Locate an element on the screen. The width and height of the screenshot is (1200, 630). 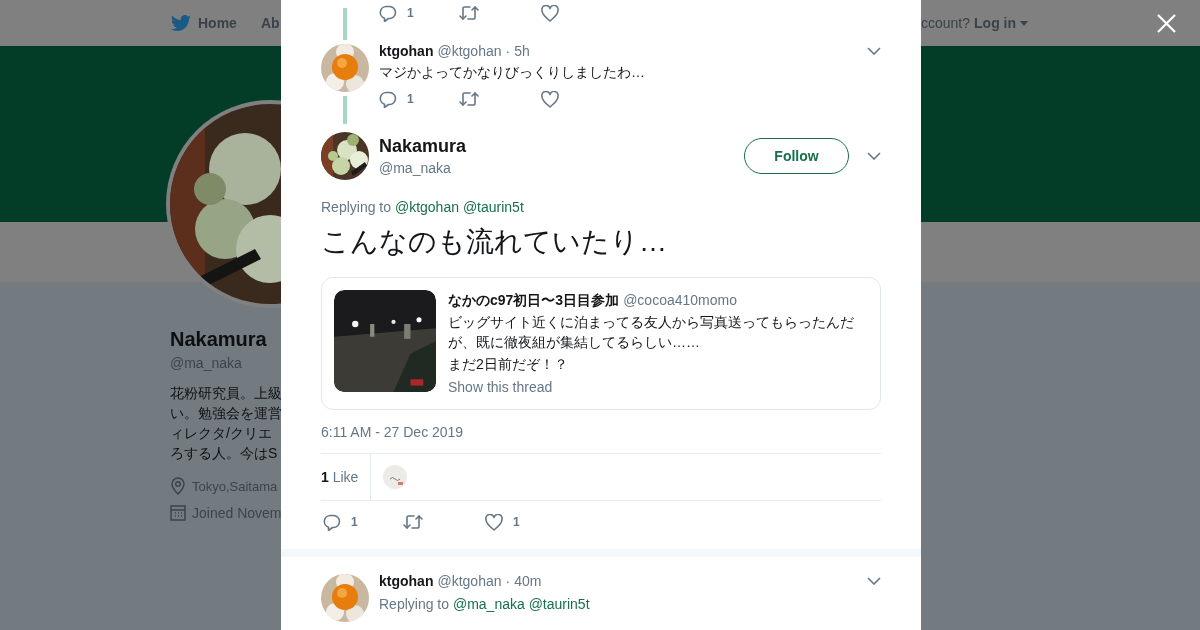
likes-count: 1 Like is located at coordinates (346, 477).